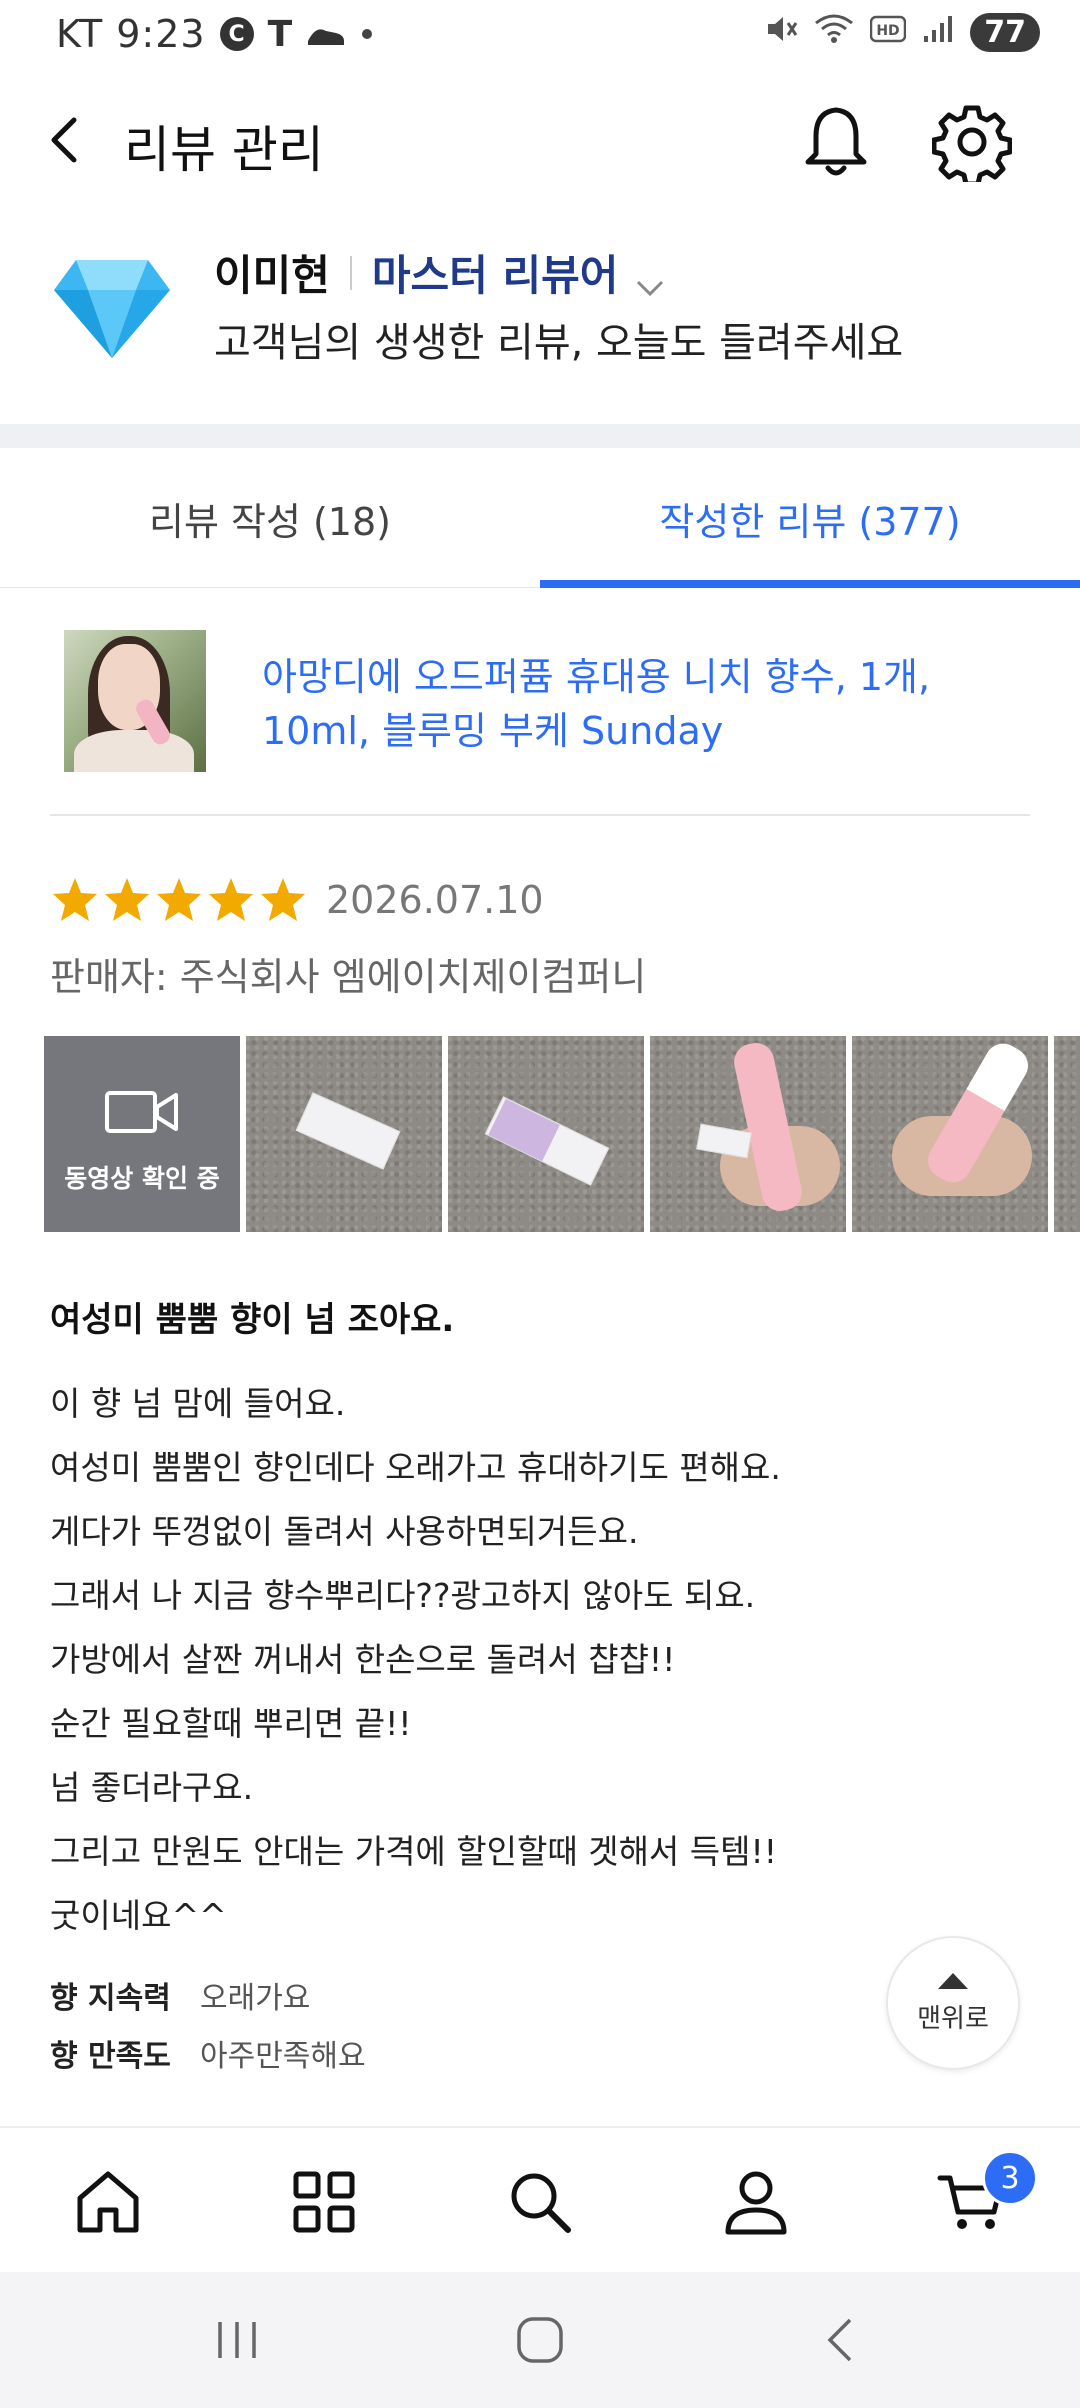  I want to click on status-bar: KT 9:23 C T HD 77, so click(540, 35).